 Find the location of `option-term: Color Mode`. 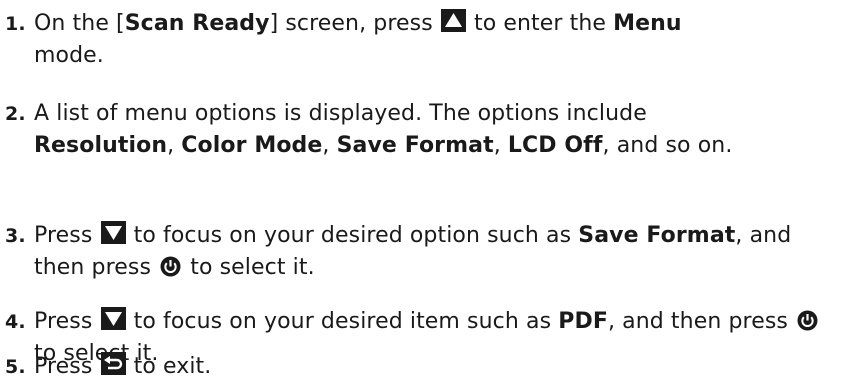

option-term: Color Mode is located at coordinates (252, 145).